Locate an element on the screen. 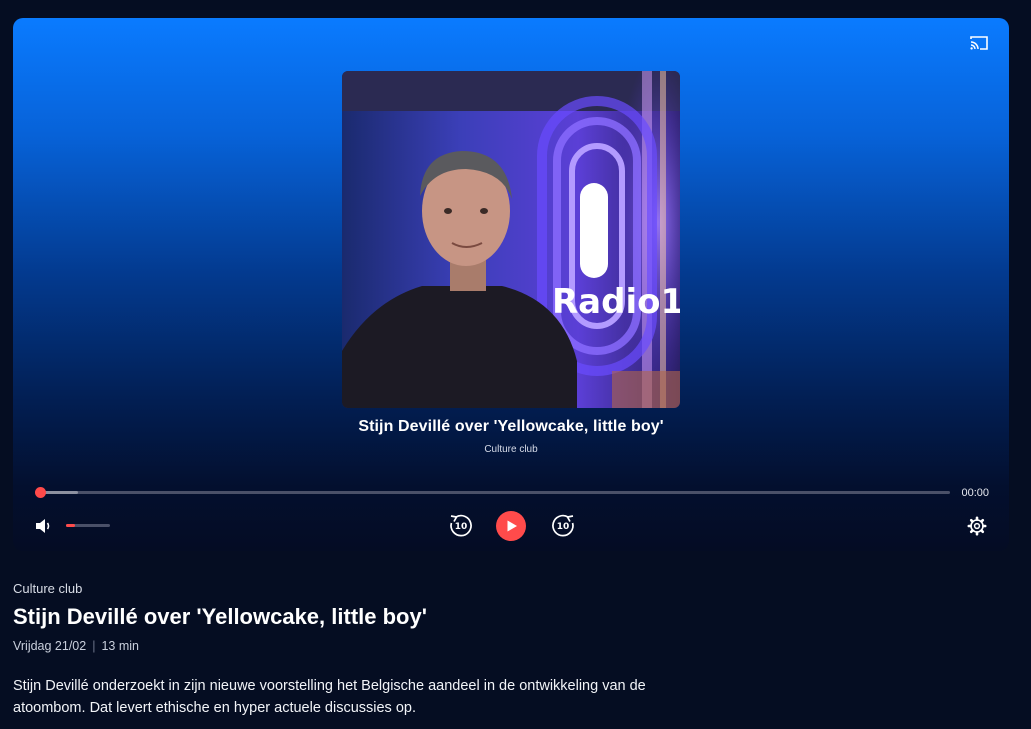  progress-bar is located at coordinates (492, 492).